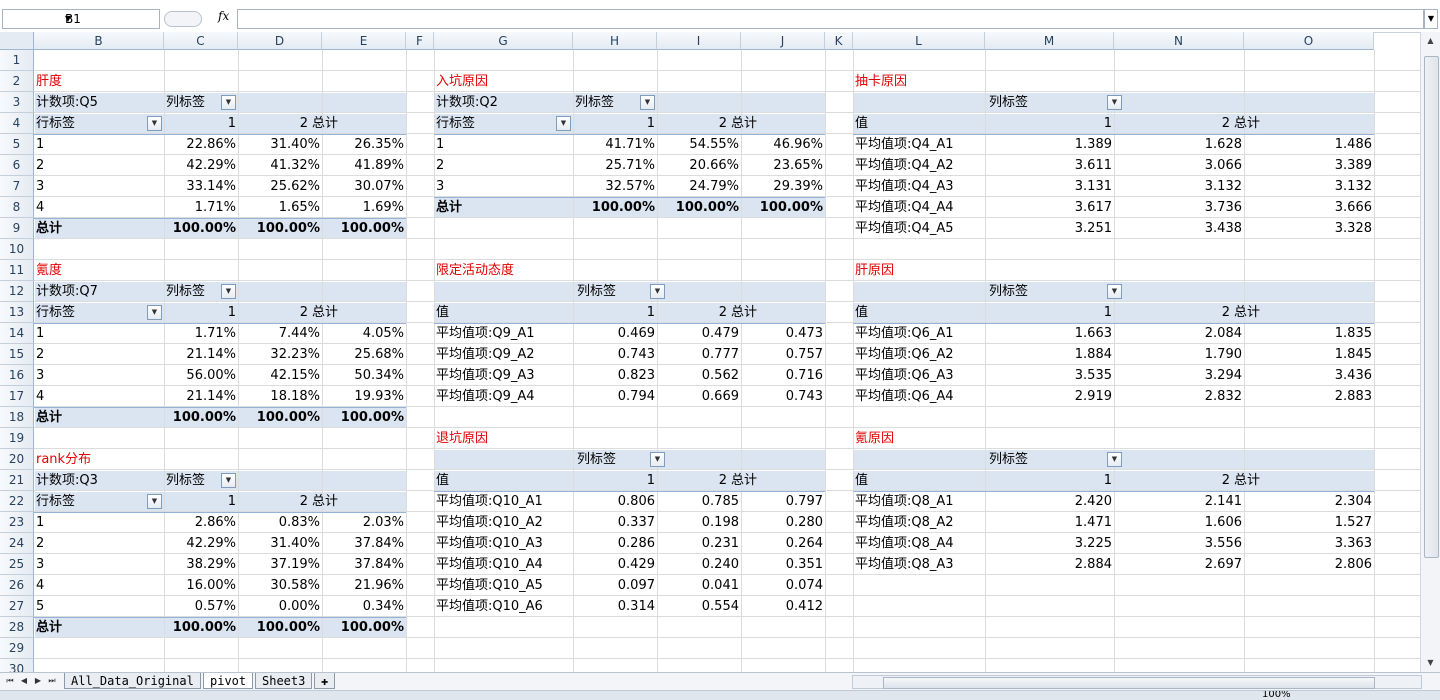  I want to click on column-header-o: O, so click(1309, 41).